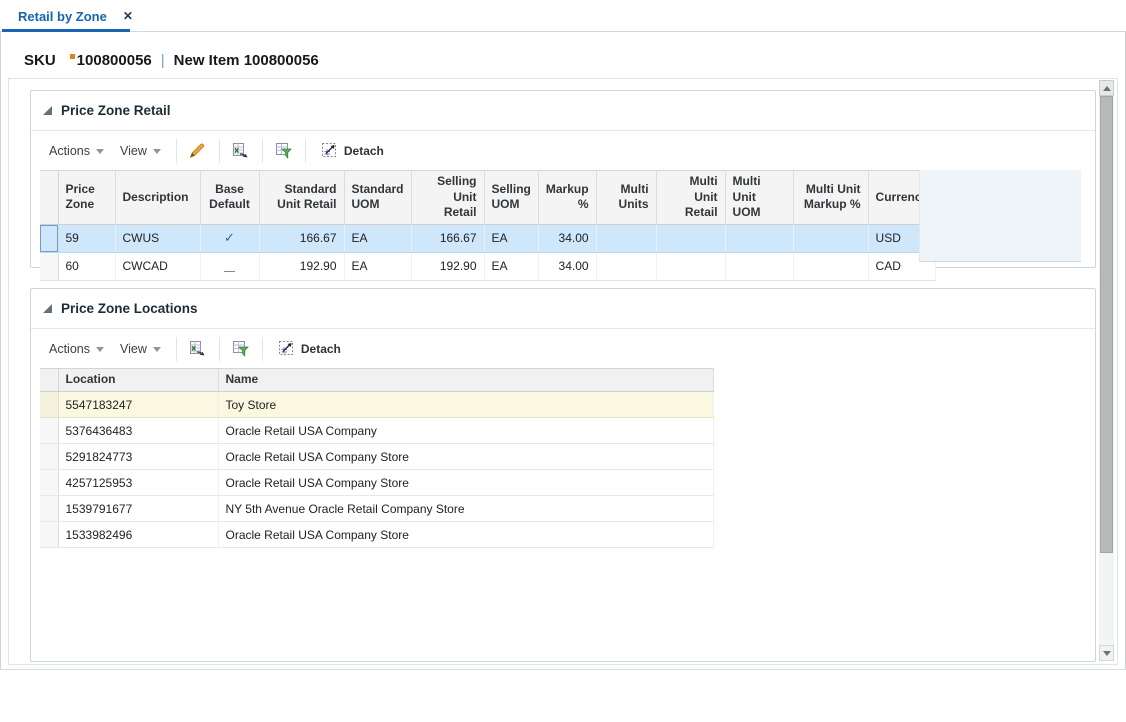  What do you see at coordinates (87, 238) in the screenshot?
I see `cell-price-zone: 59` at bounding box center [87, 238].